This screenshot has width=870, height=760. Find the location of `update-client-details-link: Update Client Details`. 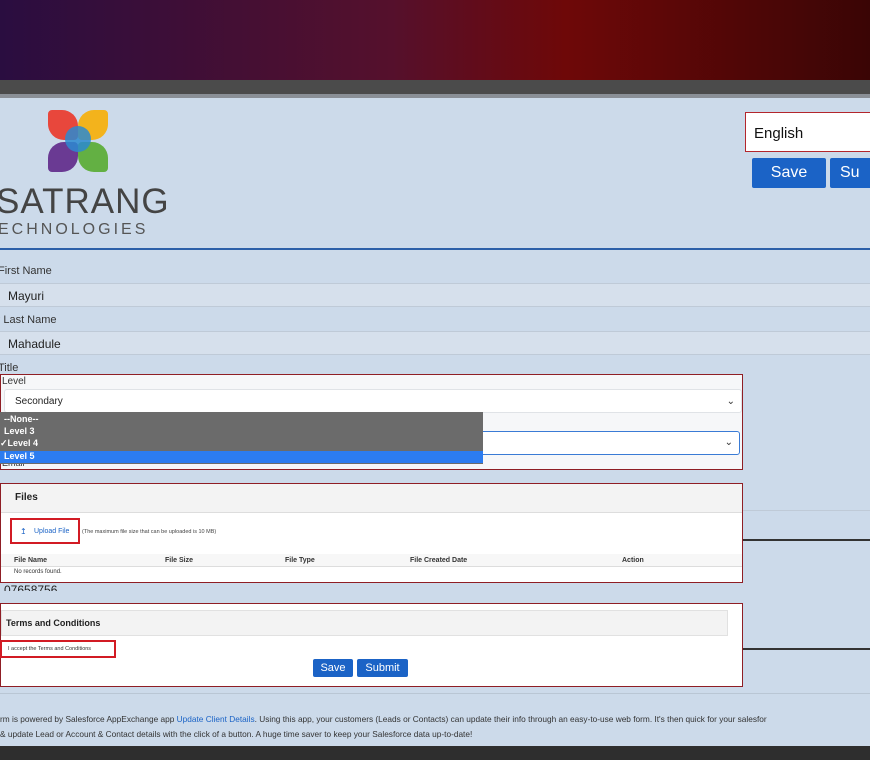

update-client-details-link: Update Client Details is located at coordinates (216, 719).